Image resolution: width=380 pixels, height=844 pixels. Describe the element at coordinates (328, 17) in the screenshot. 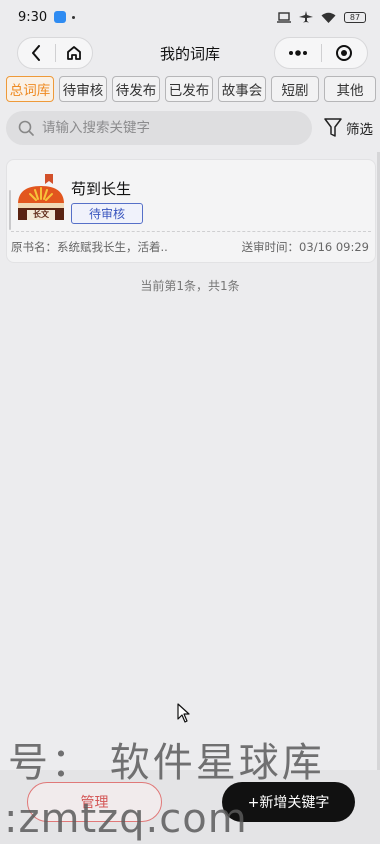

I see `wifi-icon` at that location.